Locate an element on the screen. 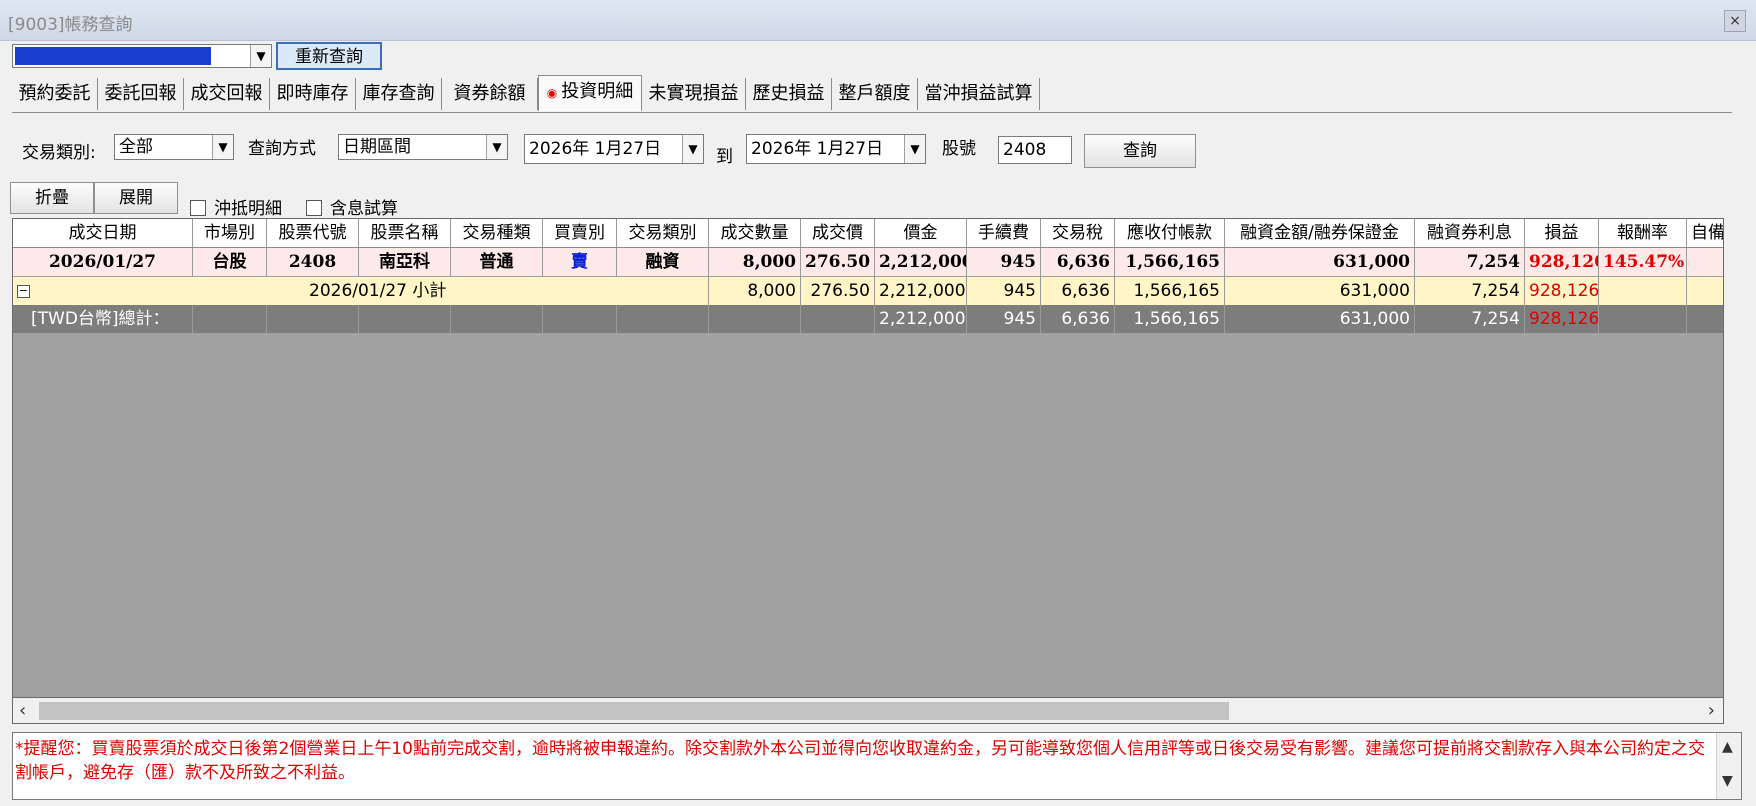 Image resolution: width=1756 pixels, height=806 pixels. col-header: 股票代號 is located at coordinates (313, 233).